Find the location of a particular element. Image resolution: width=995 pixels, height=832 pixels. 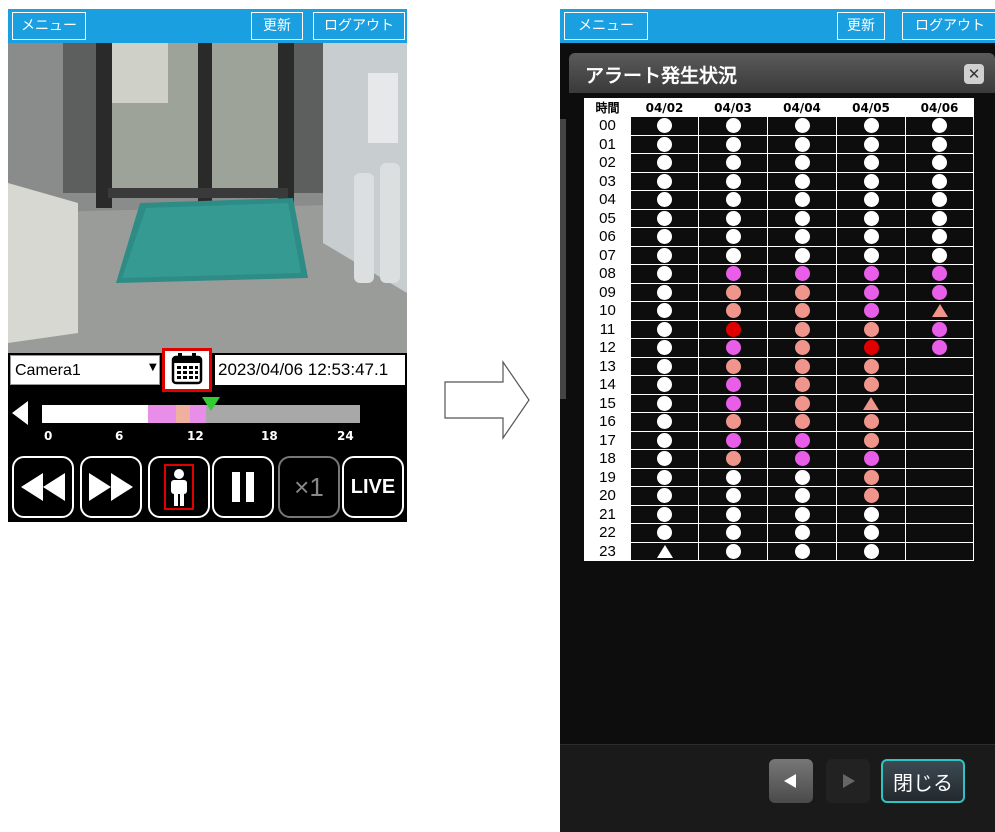

camera-select: Camera1 ▼ is located at coordinates (85, 370).